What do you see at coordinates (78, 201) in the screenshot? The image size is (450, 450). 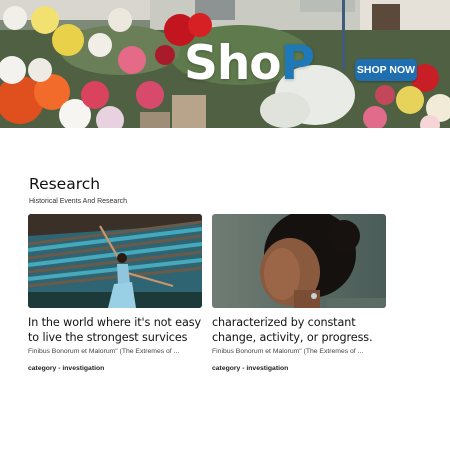 I see `section-subtitle: Historical Events And Research` at bounding box center [78, 201].